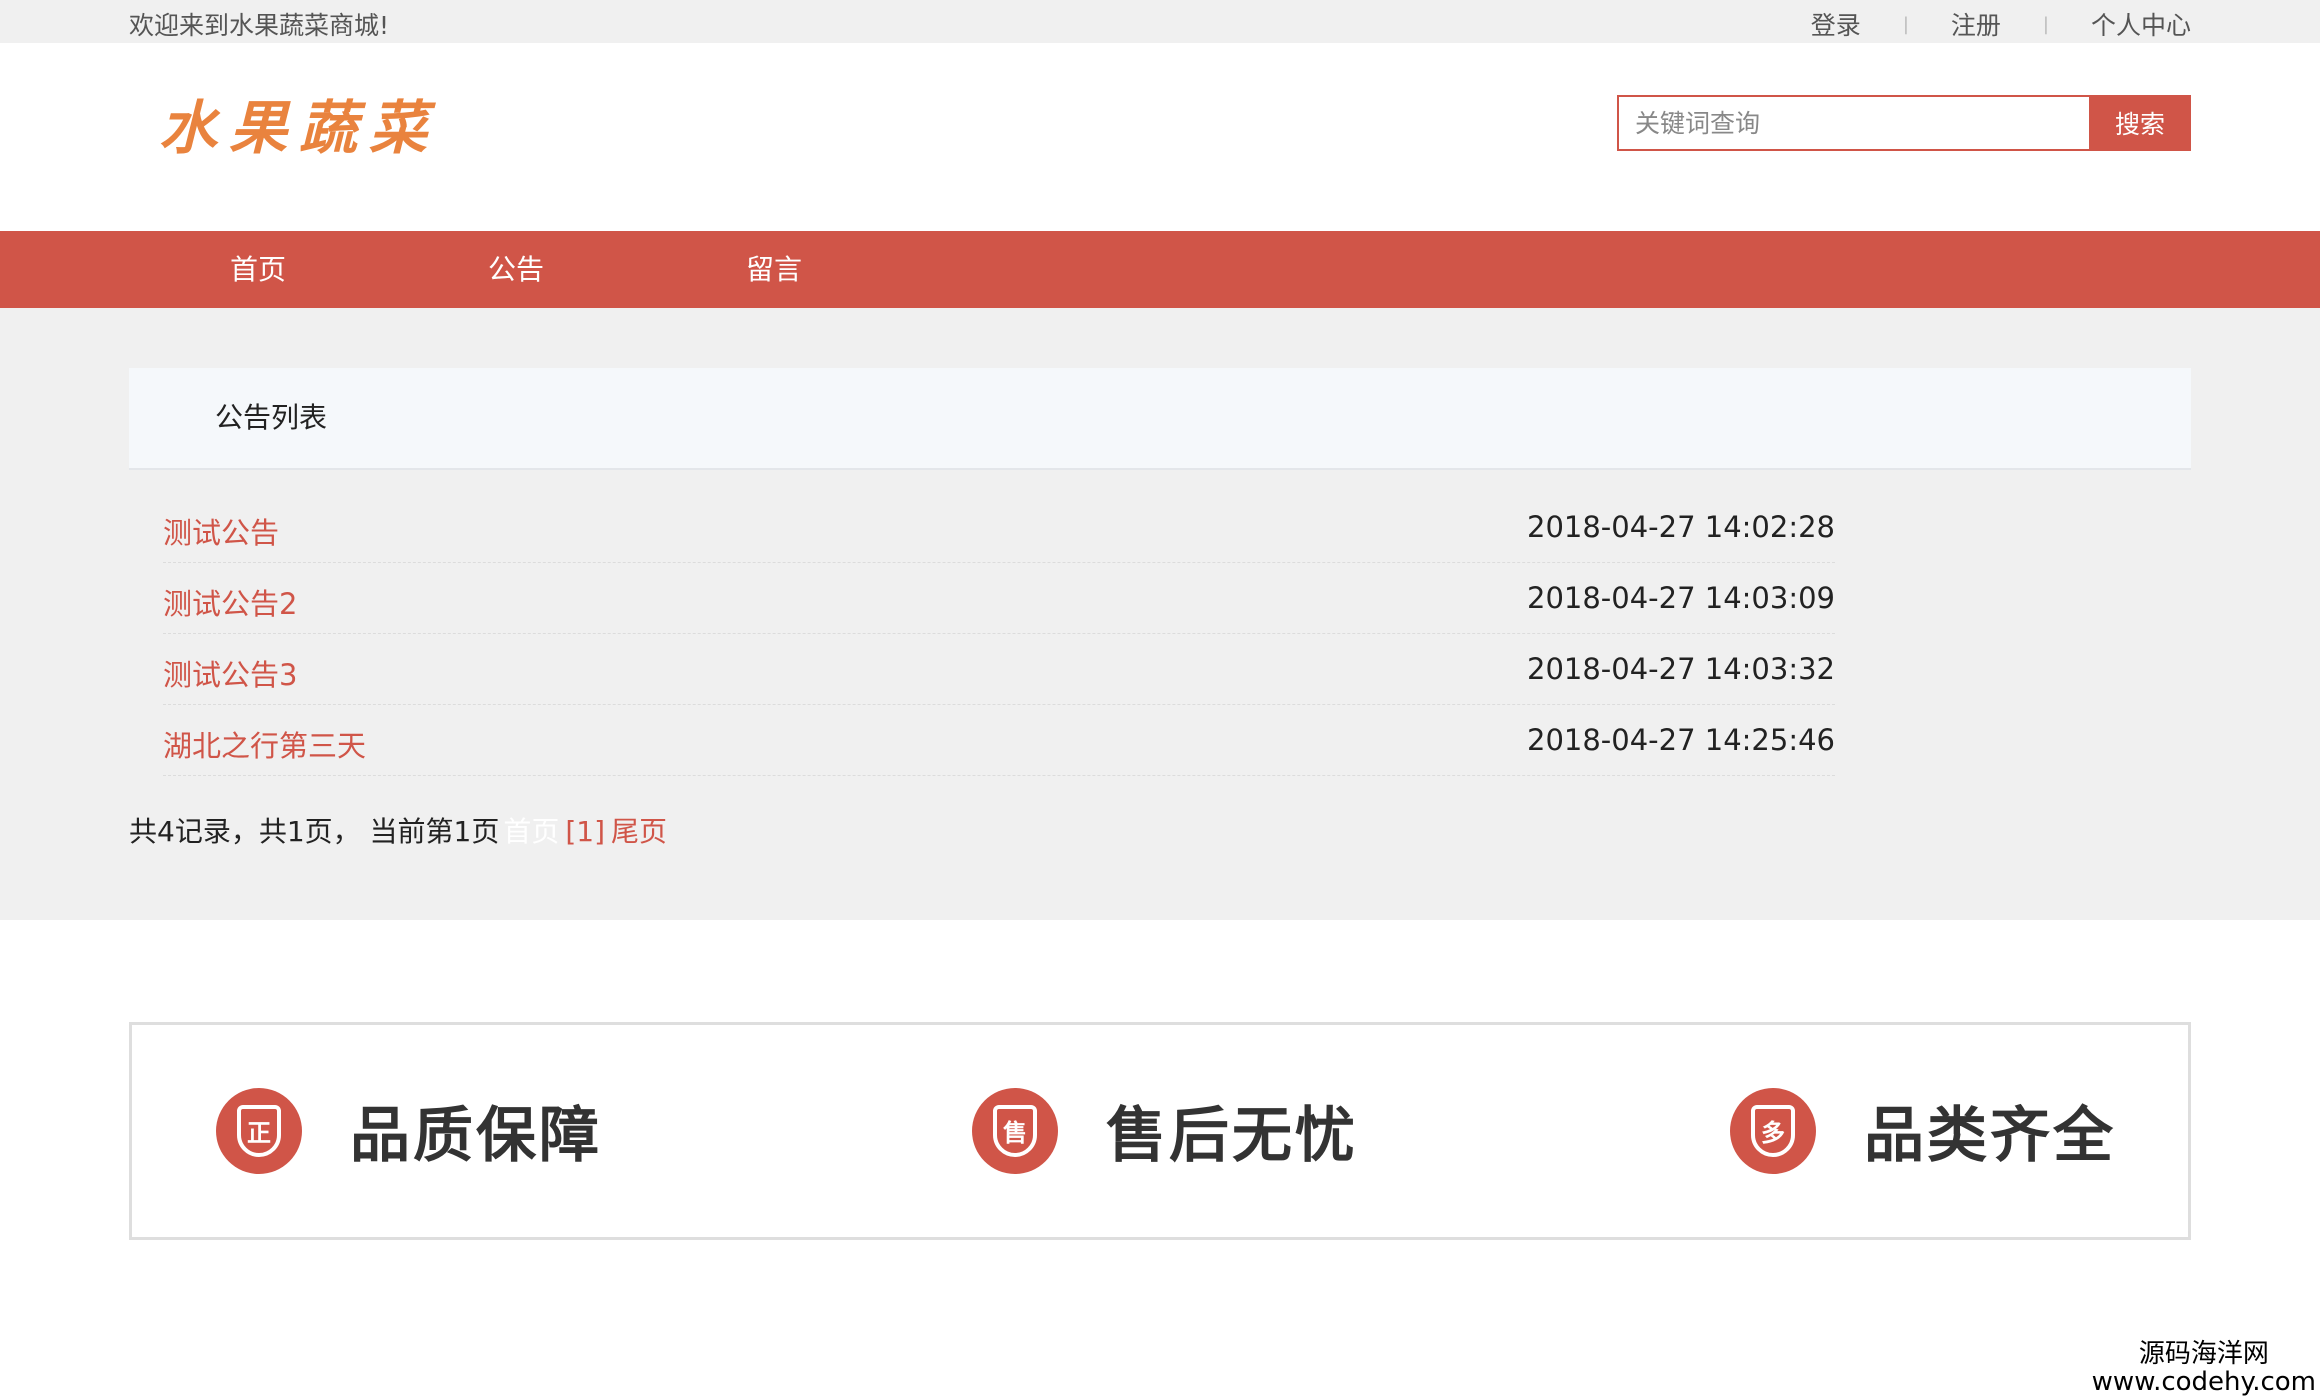 This screenshot has width=2320, height=1400. Describe the element at coordinates (221, 531) in the screenshot. I see `notice-title-link: 测试公告` at that location.